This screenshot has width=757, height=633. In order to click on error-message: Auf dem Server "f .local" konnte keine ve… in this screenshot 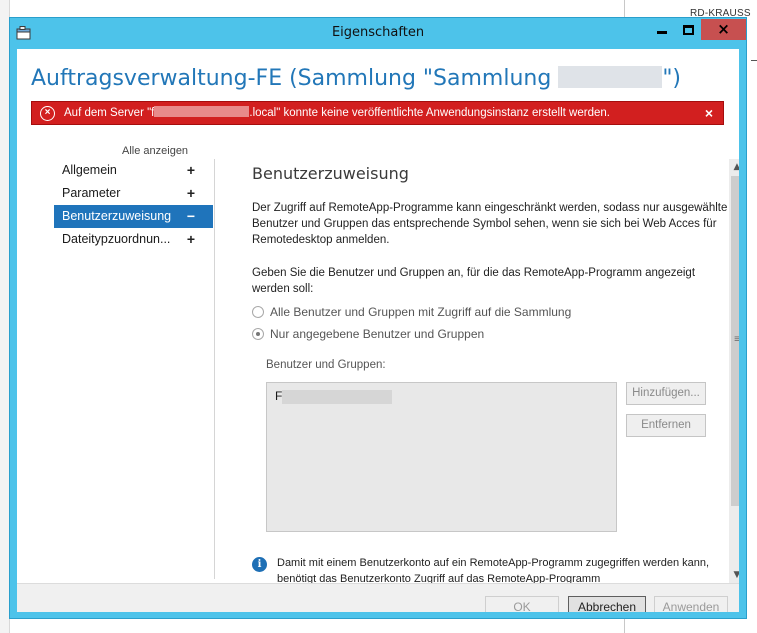, I will do `click(337, 112)`.